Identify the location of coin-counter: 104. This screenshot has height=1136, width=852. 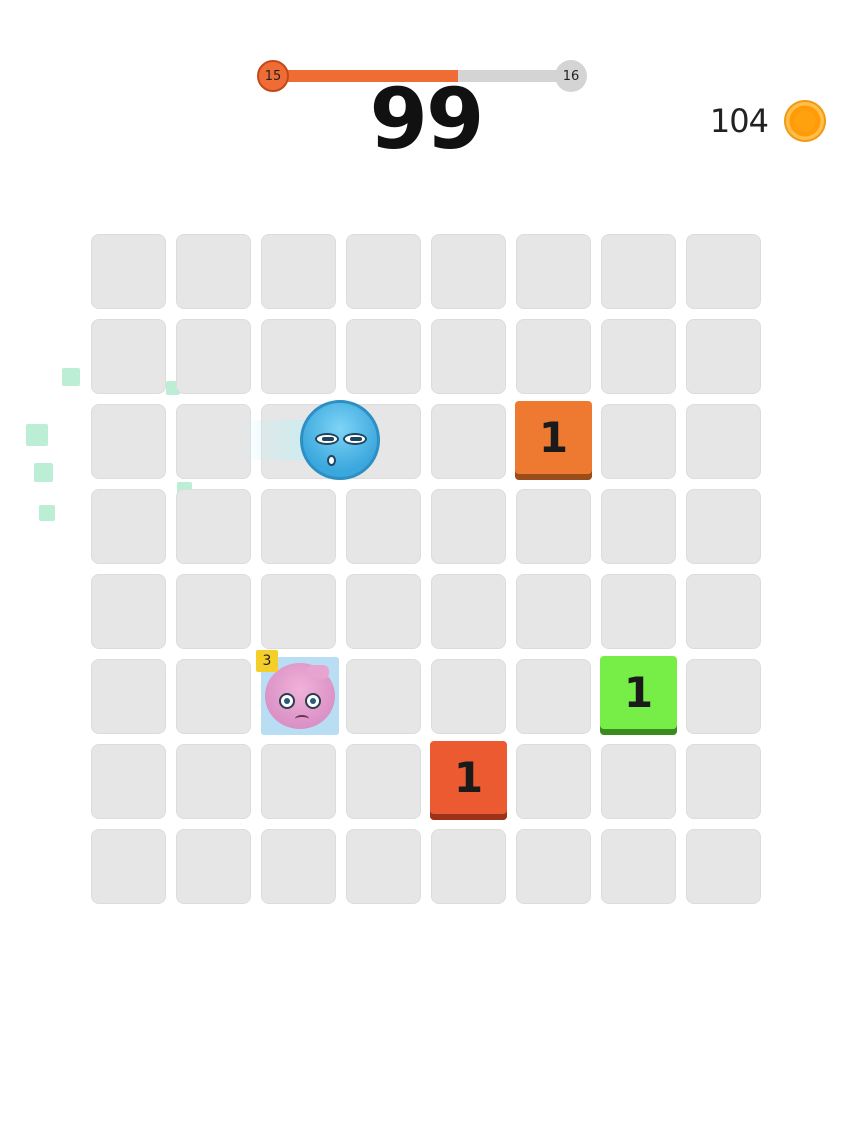
(768, 121).